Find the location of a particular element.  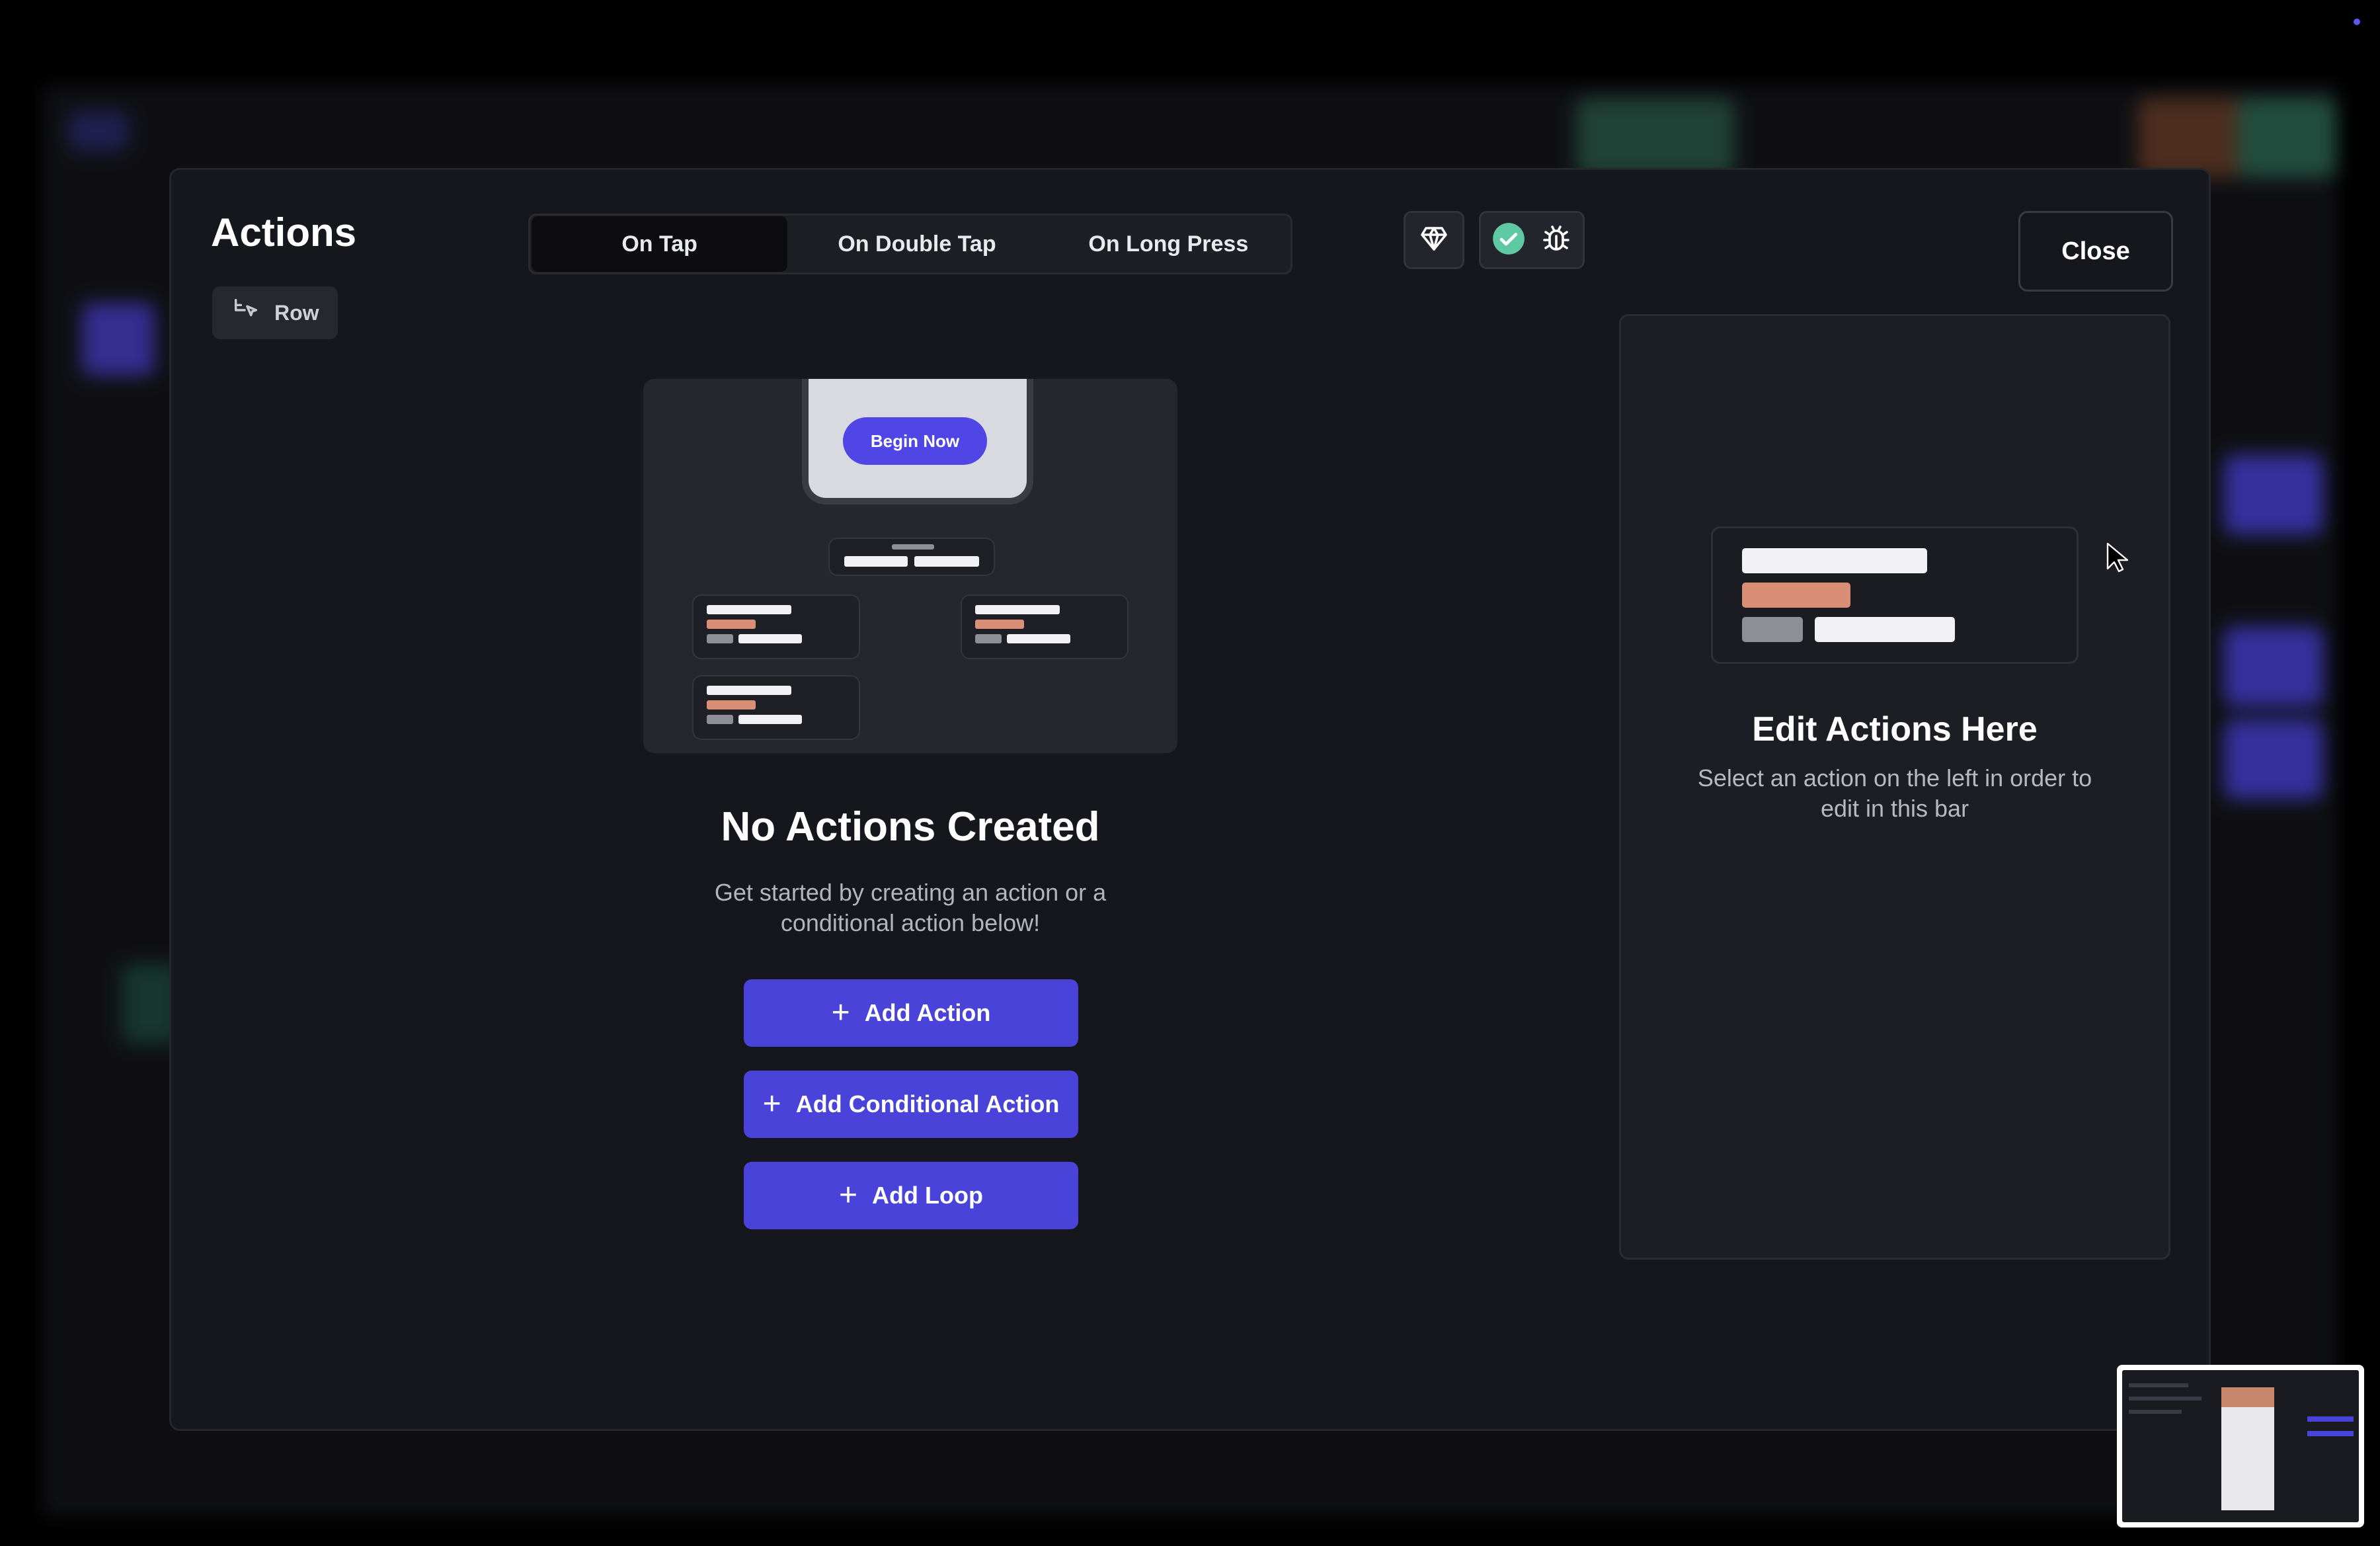

check-circle-icon is located at coordinates (1508, 240).